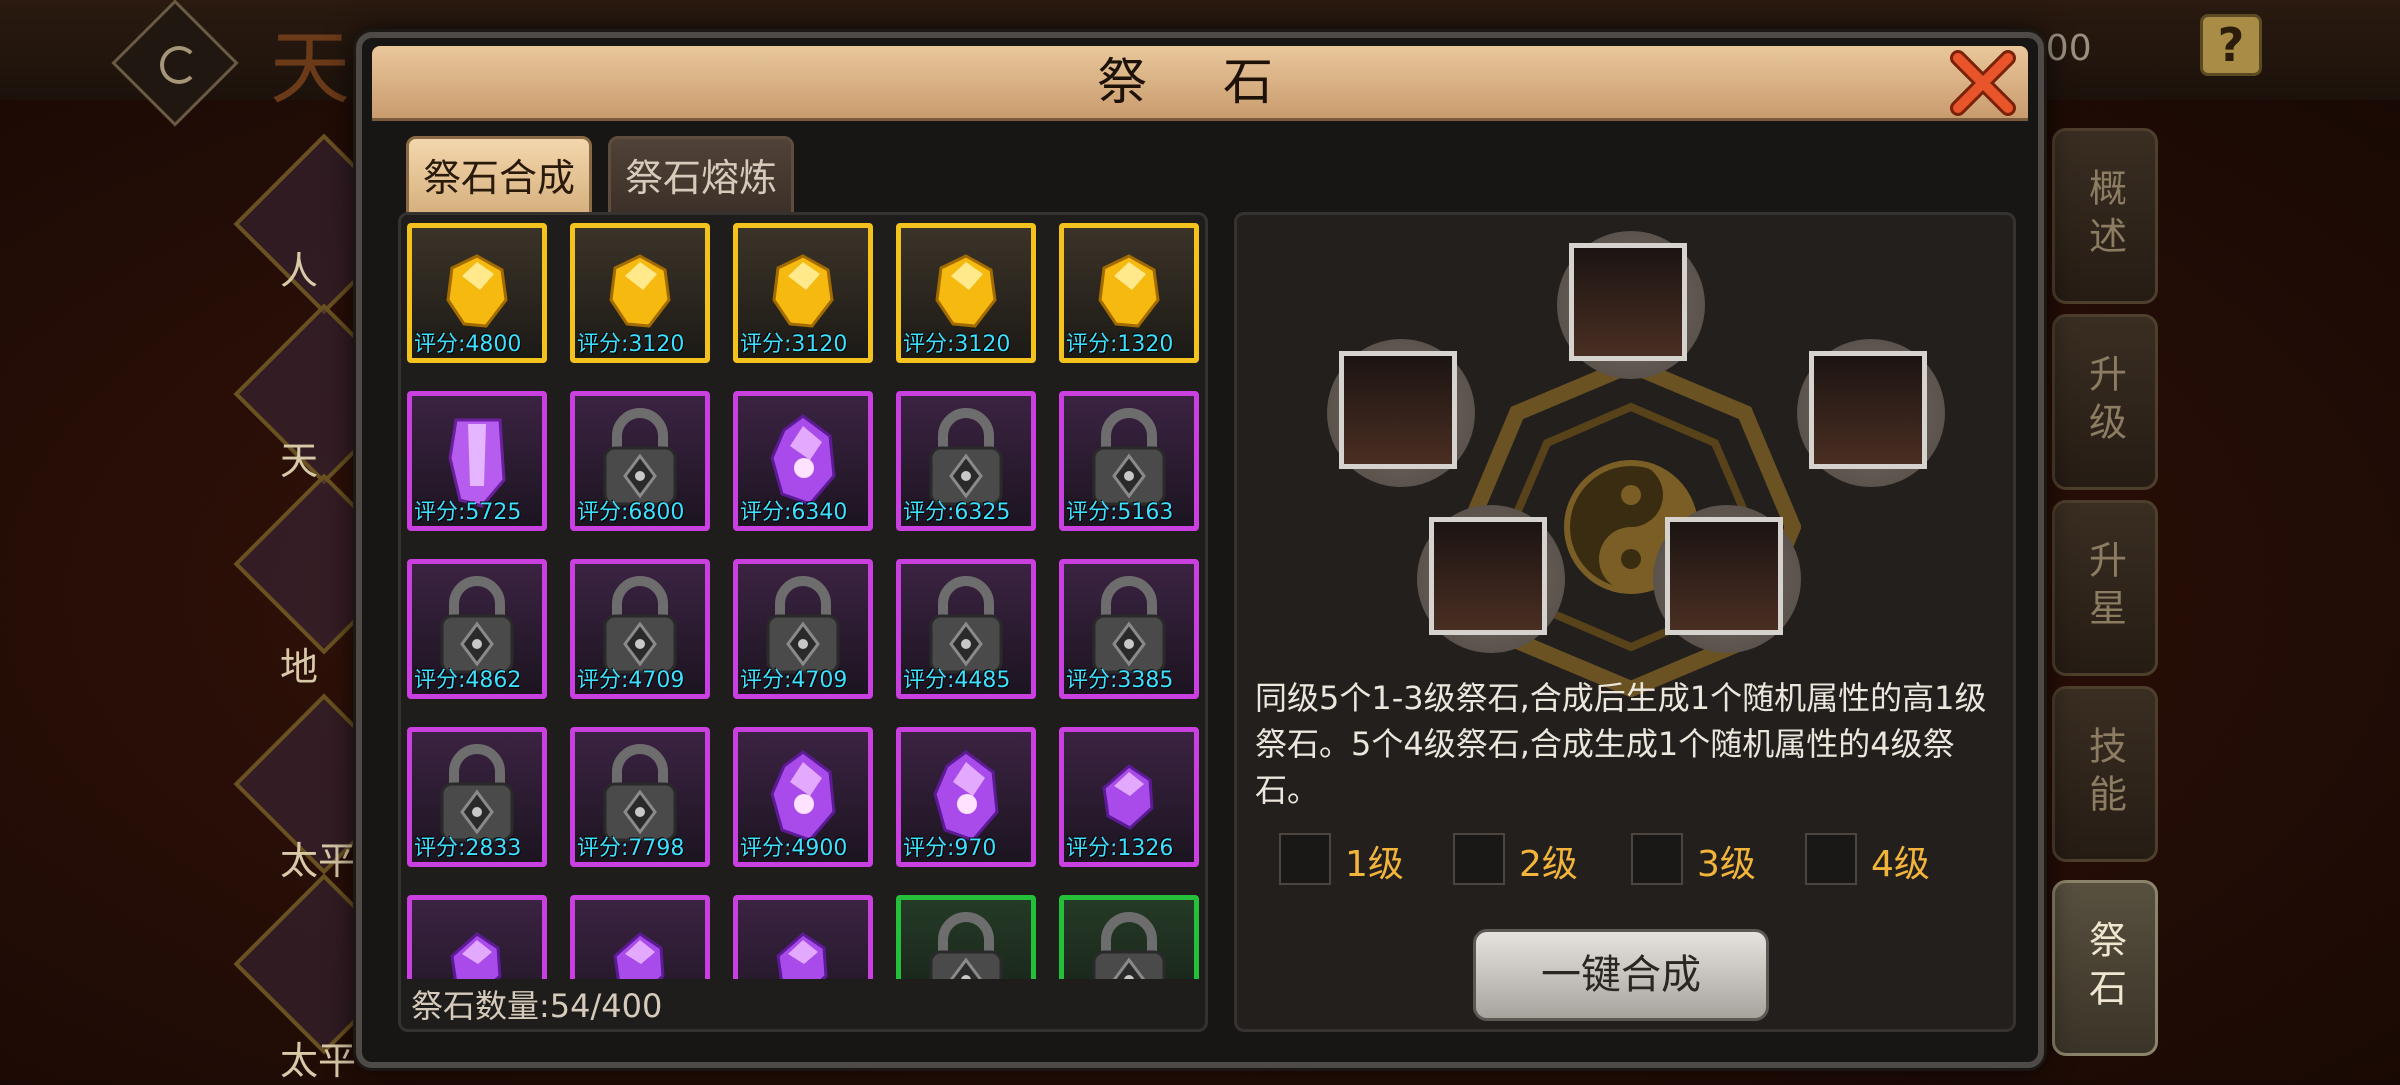 The height and width of the screenshot is (1085, 2400). I want to click on one-click-merge-button: 一键合成, so click(1621, 975).